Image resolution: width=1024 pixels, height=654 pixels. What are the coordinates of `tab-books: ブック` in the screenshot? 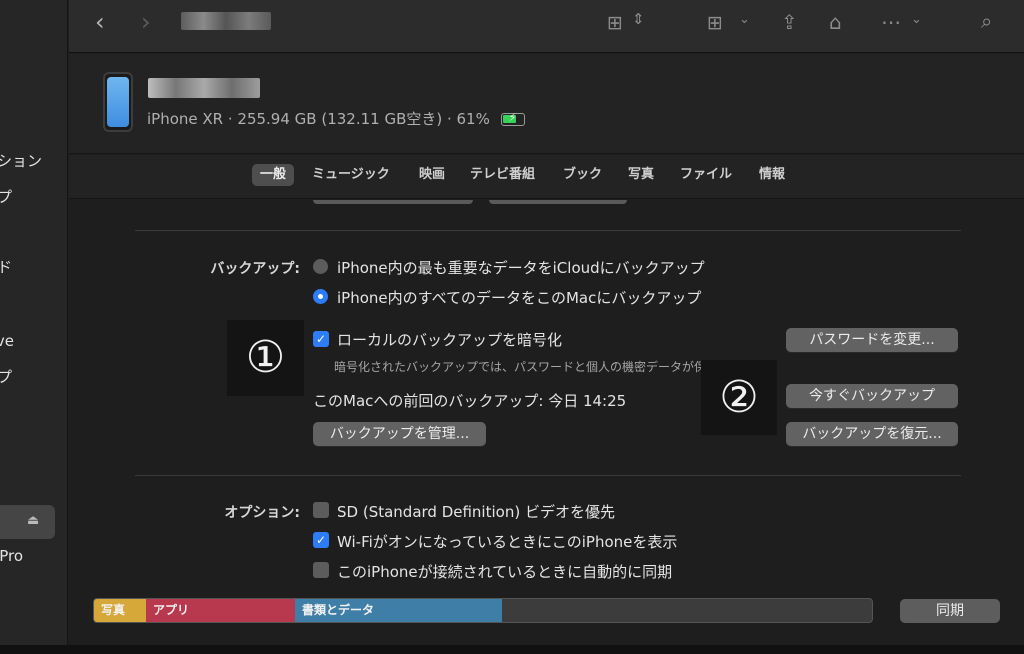 It's located at (582, 175).